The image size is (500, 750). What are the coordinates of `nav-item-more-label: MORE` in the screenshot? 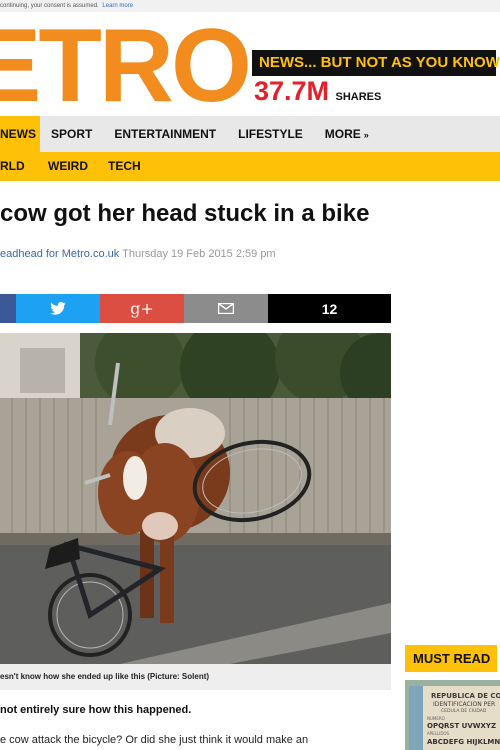 It's located at (342, 134).